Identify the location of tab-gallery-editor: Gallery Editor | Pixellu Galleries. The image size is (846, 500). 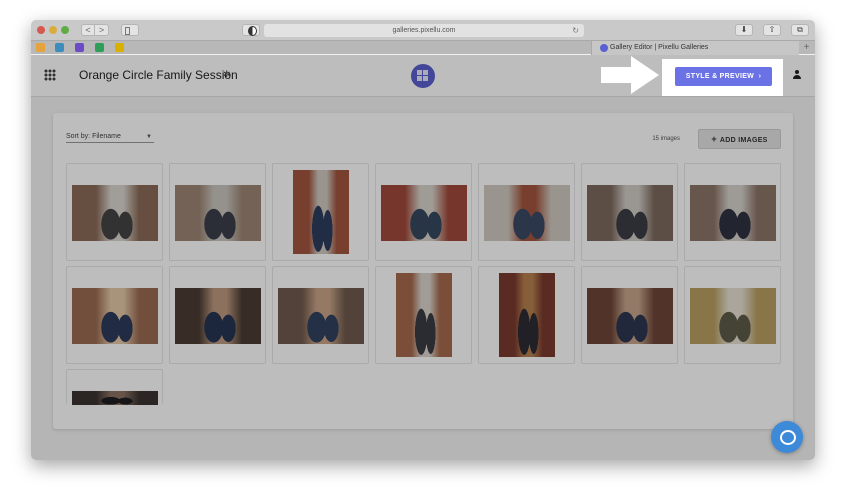
(695, 48).